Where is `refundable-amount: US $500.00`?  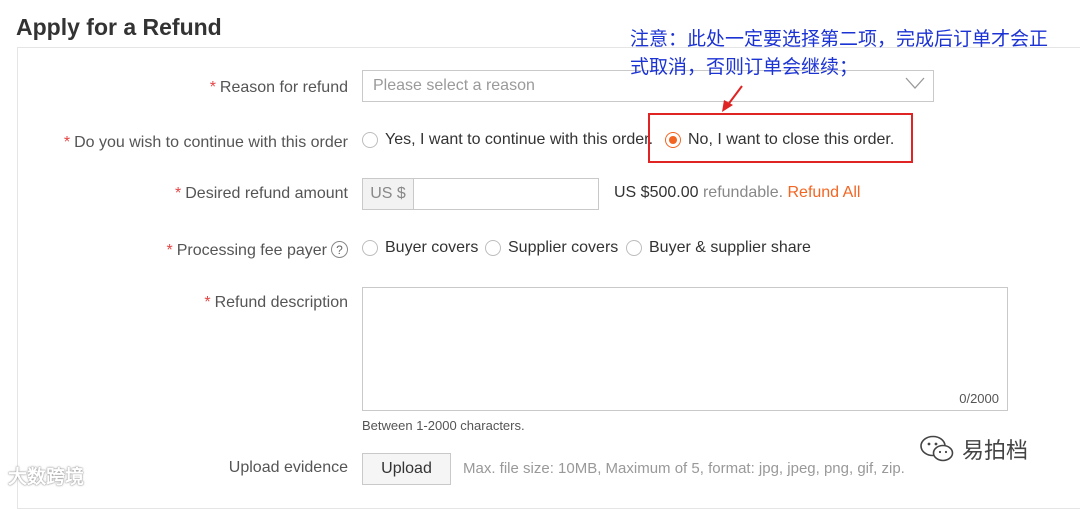
refundable-amount: US $500.00 is located at coordinates (656, 192).